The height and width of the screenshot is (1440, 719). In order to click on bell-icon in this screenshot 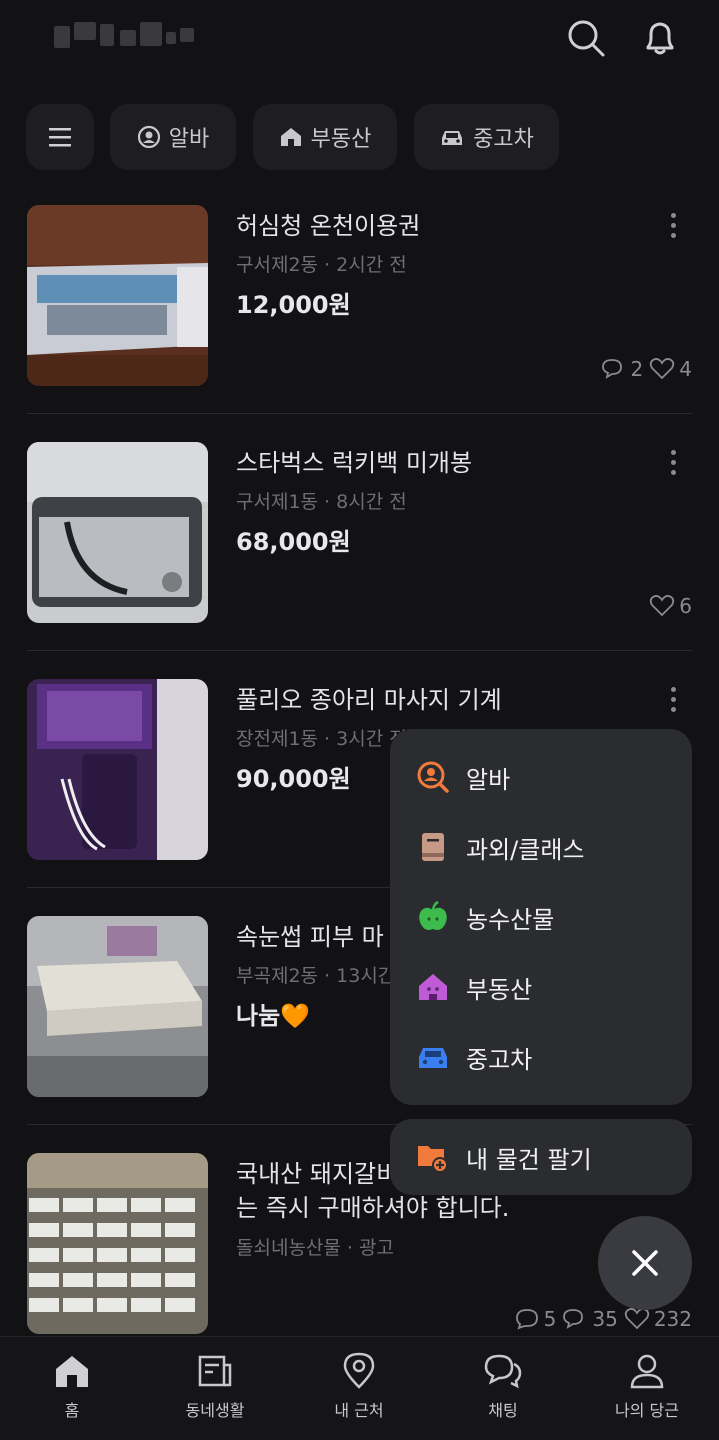, I will do `click(660, 38)`.